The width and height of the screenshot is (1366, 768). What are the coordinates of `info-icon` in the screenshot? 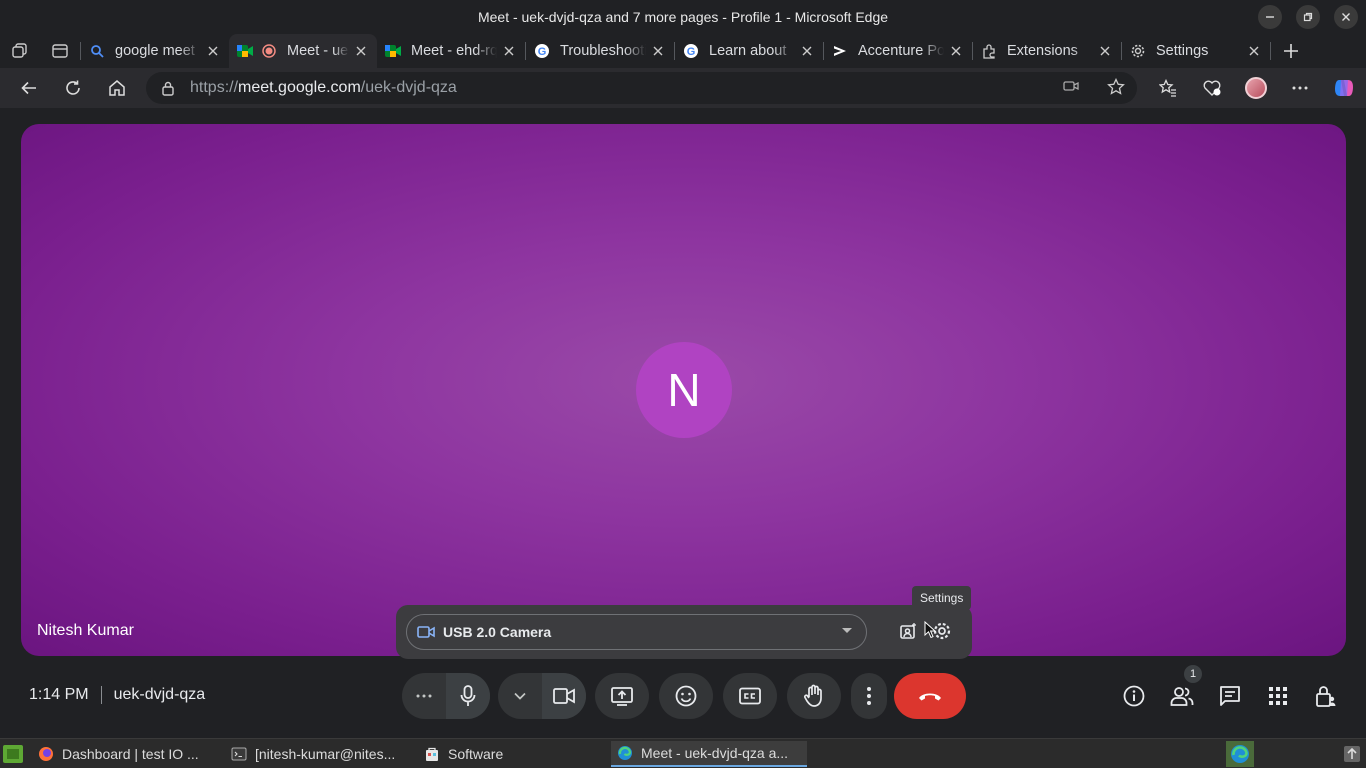 It's located at (1134, 696).